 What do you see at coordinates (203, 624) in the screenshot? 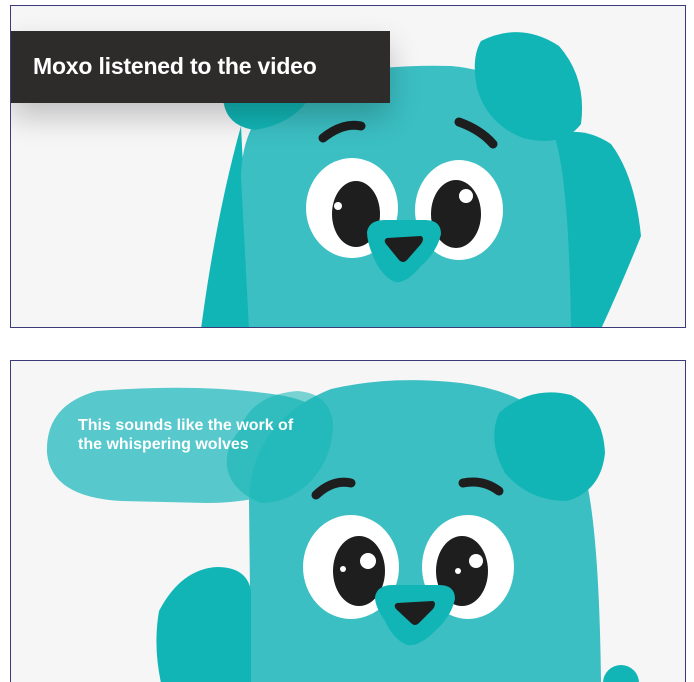
I see `moxo-arm-left` at bounding box center [203, 624].